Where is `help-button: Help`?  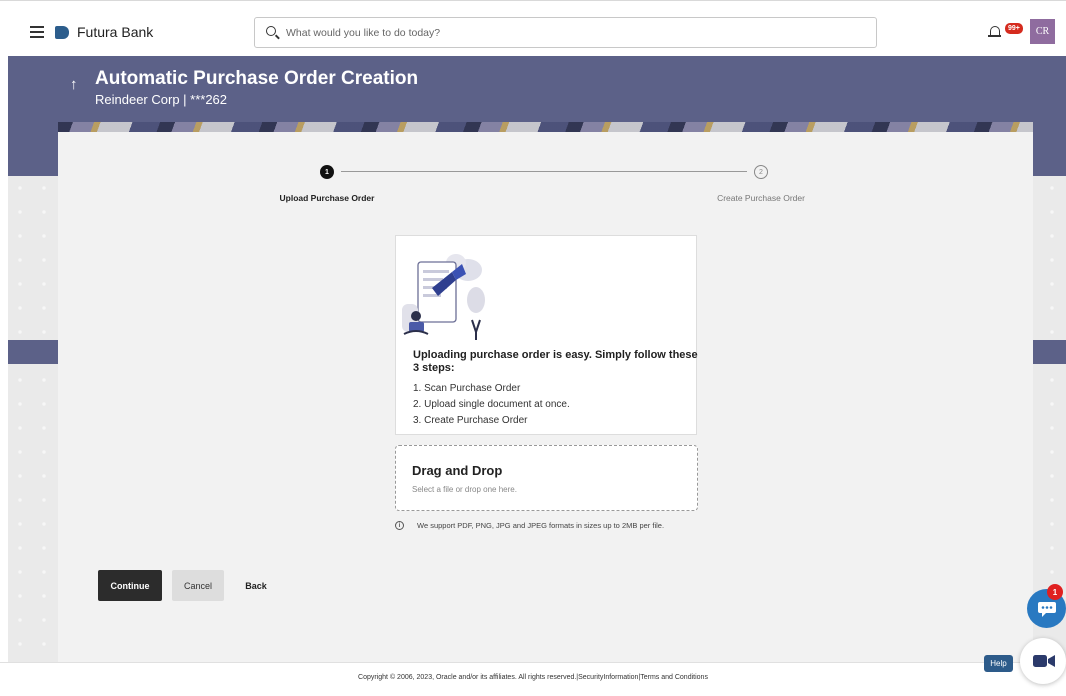
help-button: Help is located at coordinates (998, 663).